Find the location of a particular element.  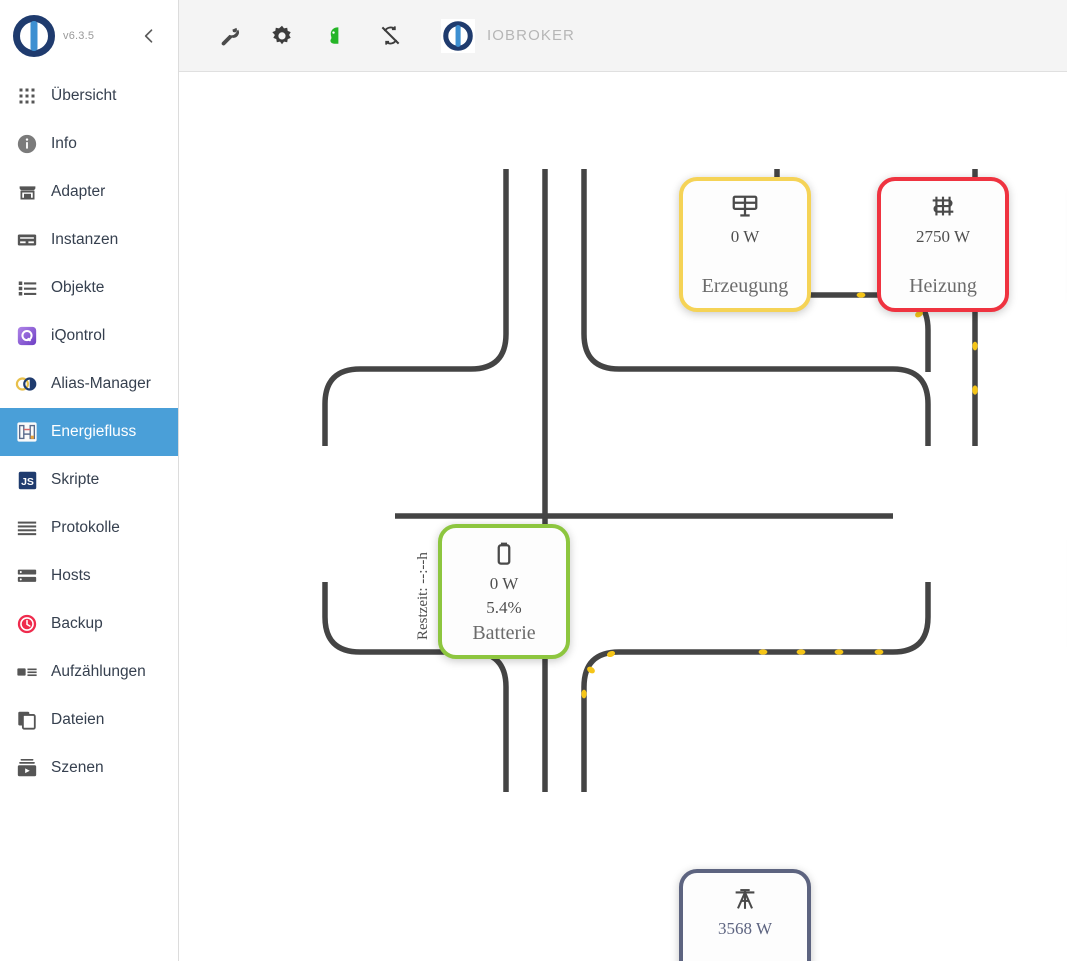

scenes-play-icon is located at coordinates (27, 768).